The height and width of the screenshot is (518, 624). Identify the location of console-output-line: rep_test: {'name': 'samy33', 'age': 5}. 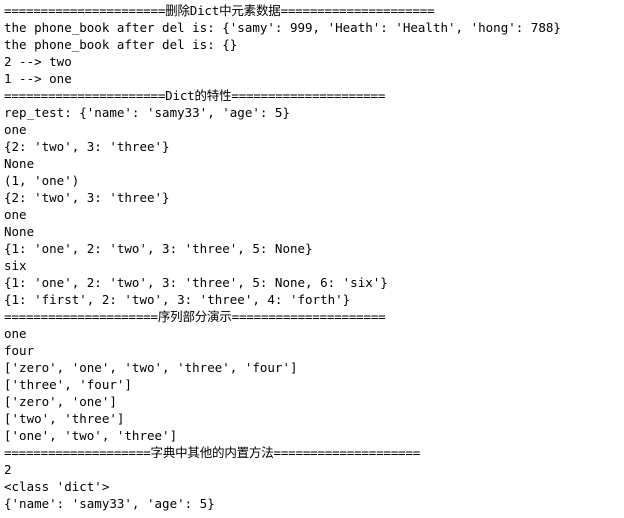
(147, 112).